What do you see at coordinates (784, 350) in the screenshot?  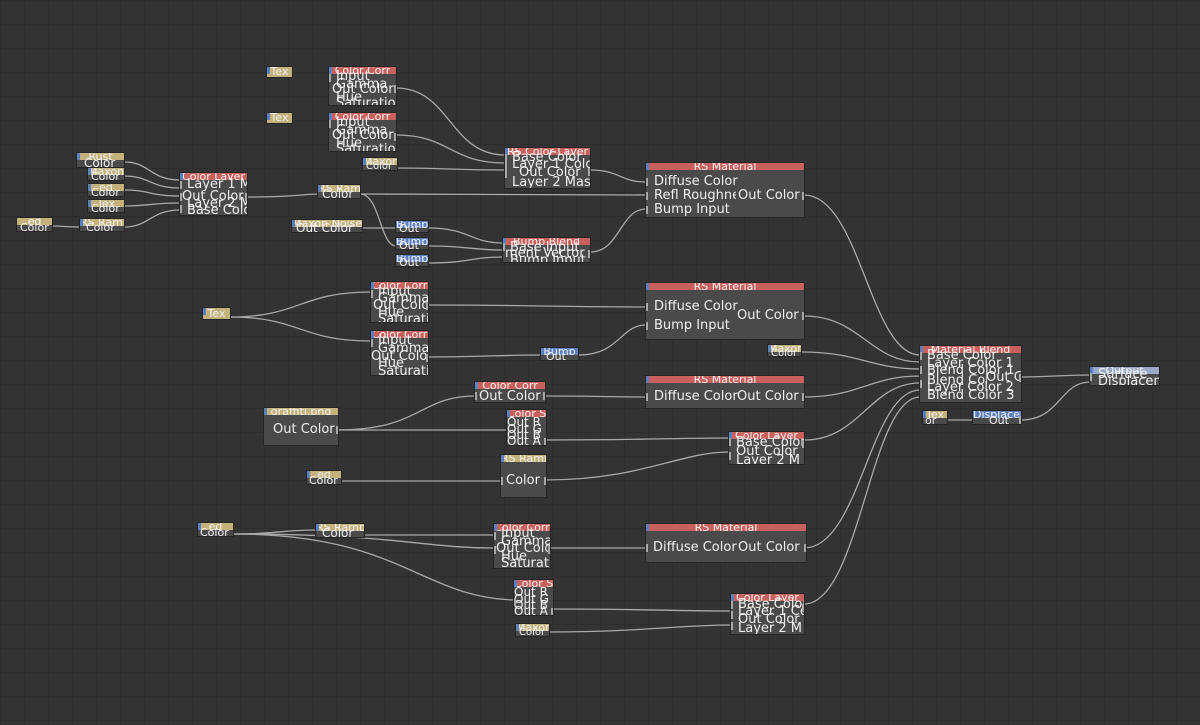 I see `maxon-node-2: Maxon Color` at bounding box center [784, 350].